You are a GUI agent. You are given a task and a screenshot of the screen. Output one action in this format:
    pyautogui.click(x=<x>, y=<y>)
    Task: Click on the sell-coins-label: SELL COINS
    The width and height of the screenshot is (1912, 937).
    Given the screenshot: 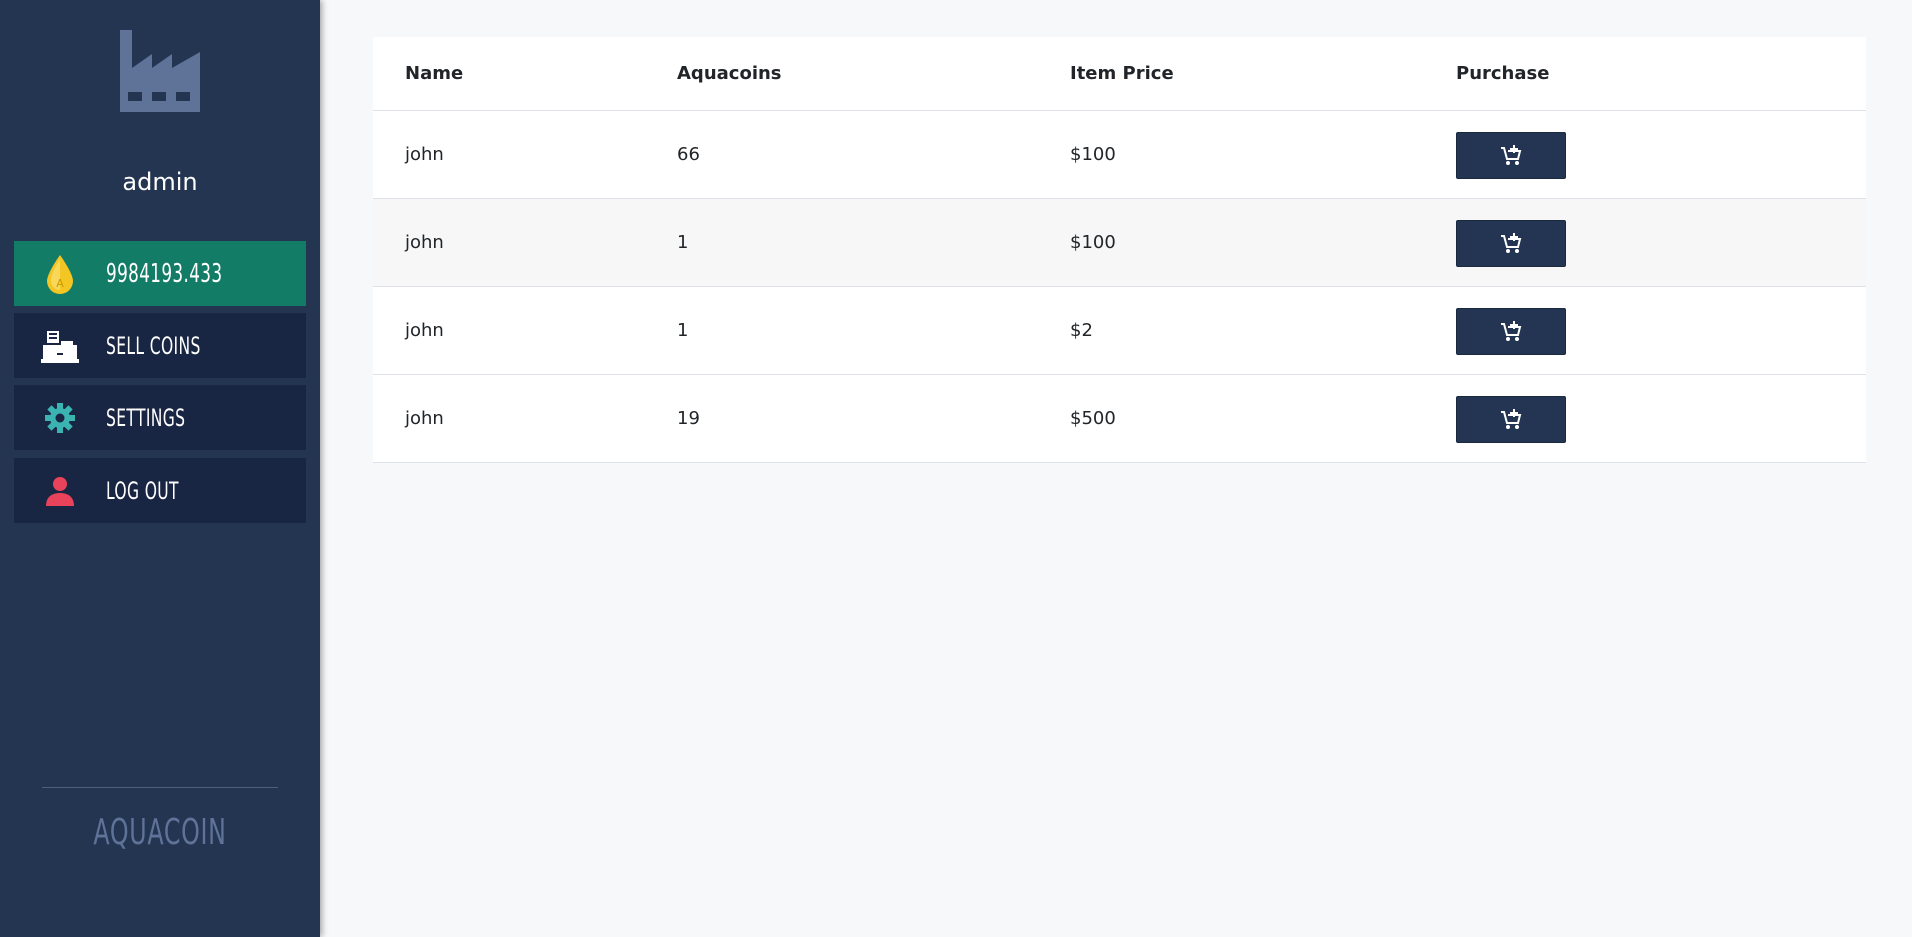 What is the action you would take?
    pyautogui.click(x=153, y=345)
    